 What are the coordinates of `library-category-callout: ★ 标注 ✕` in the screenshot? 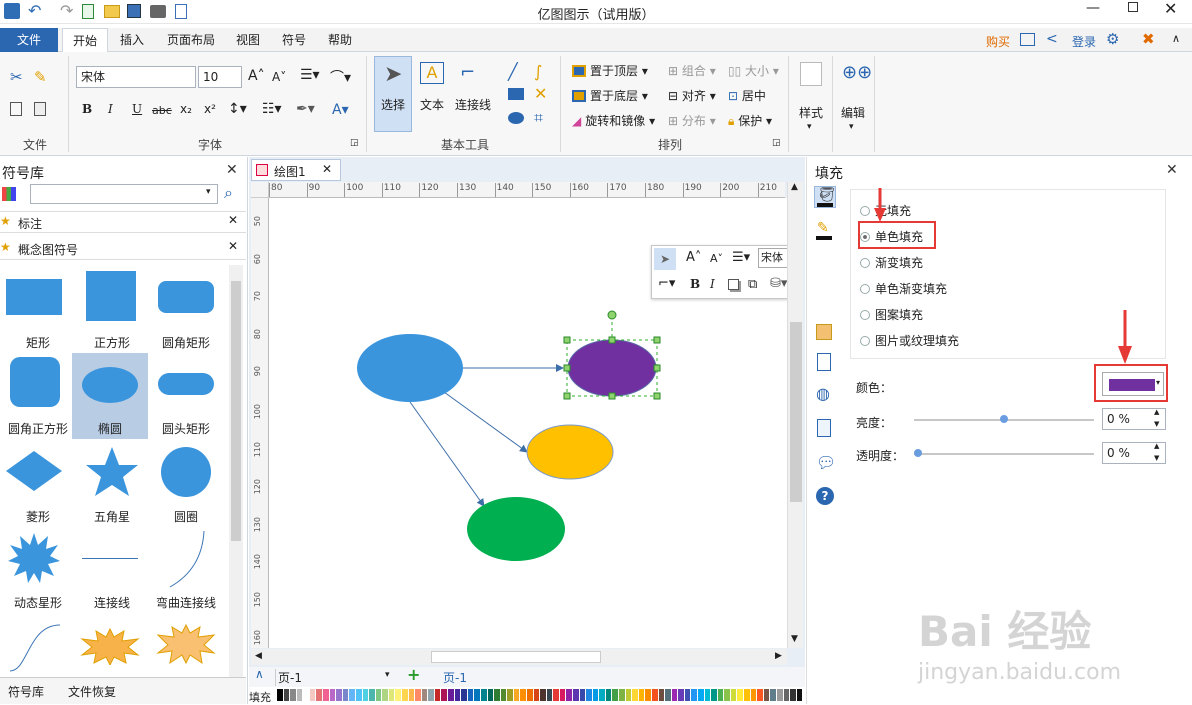 It's located at (123, 222).